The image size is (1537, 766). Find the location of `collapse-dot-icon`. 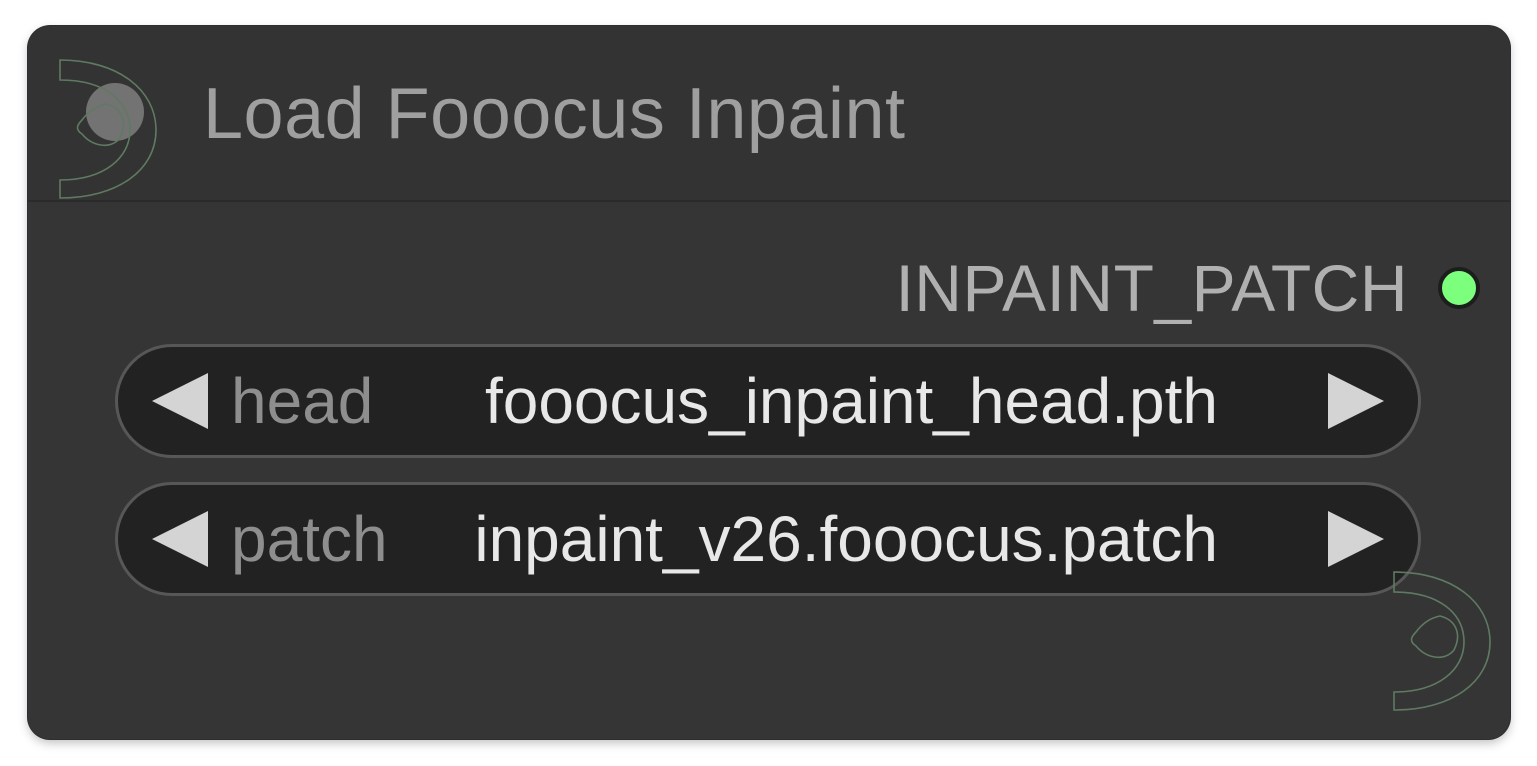

collapse-dot-icon is located at coordinates (115, 112).